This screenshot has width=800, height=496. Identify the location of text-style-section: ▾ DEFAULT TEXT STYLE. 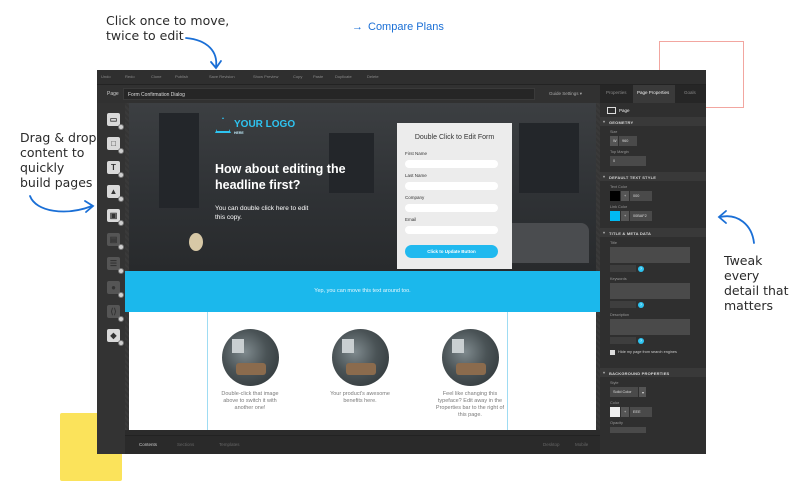
(653, 176).